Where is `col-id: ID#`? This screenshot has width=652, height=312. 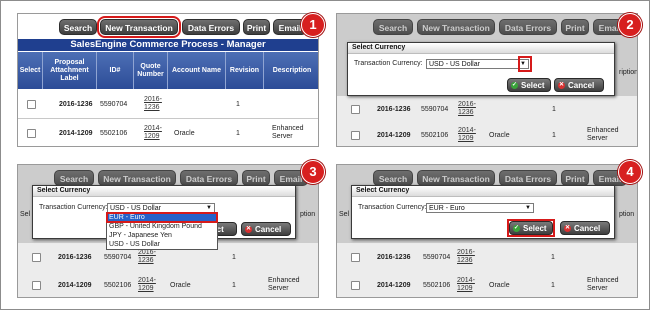 col-id: ID# is located at coordinates (115, 70).